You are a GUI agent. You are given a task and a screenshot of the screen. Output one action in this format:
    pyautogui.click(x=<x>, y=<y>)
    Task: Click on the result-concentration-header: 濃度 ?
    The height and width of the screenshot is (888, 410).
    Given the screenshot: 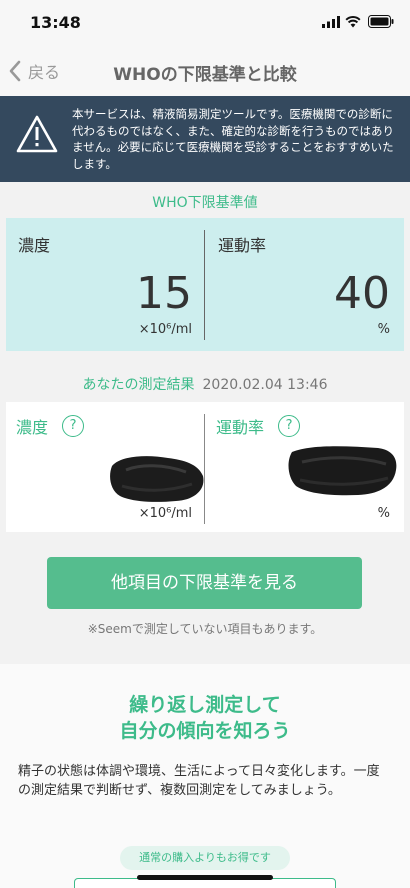 What is the action you would take?
    pyautogui.click(x=50, y=426)
    